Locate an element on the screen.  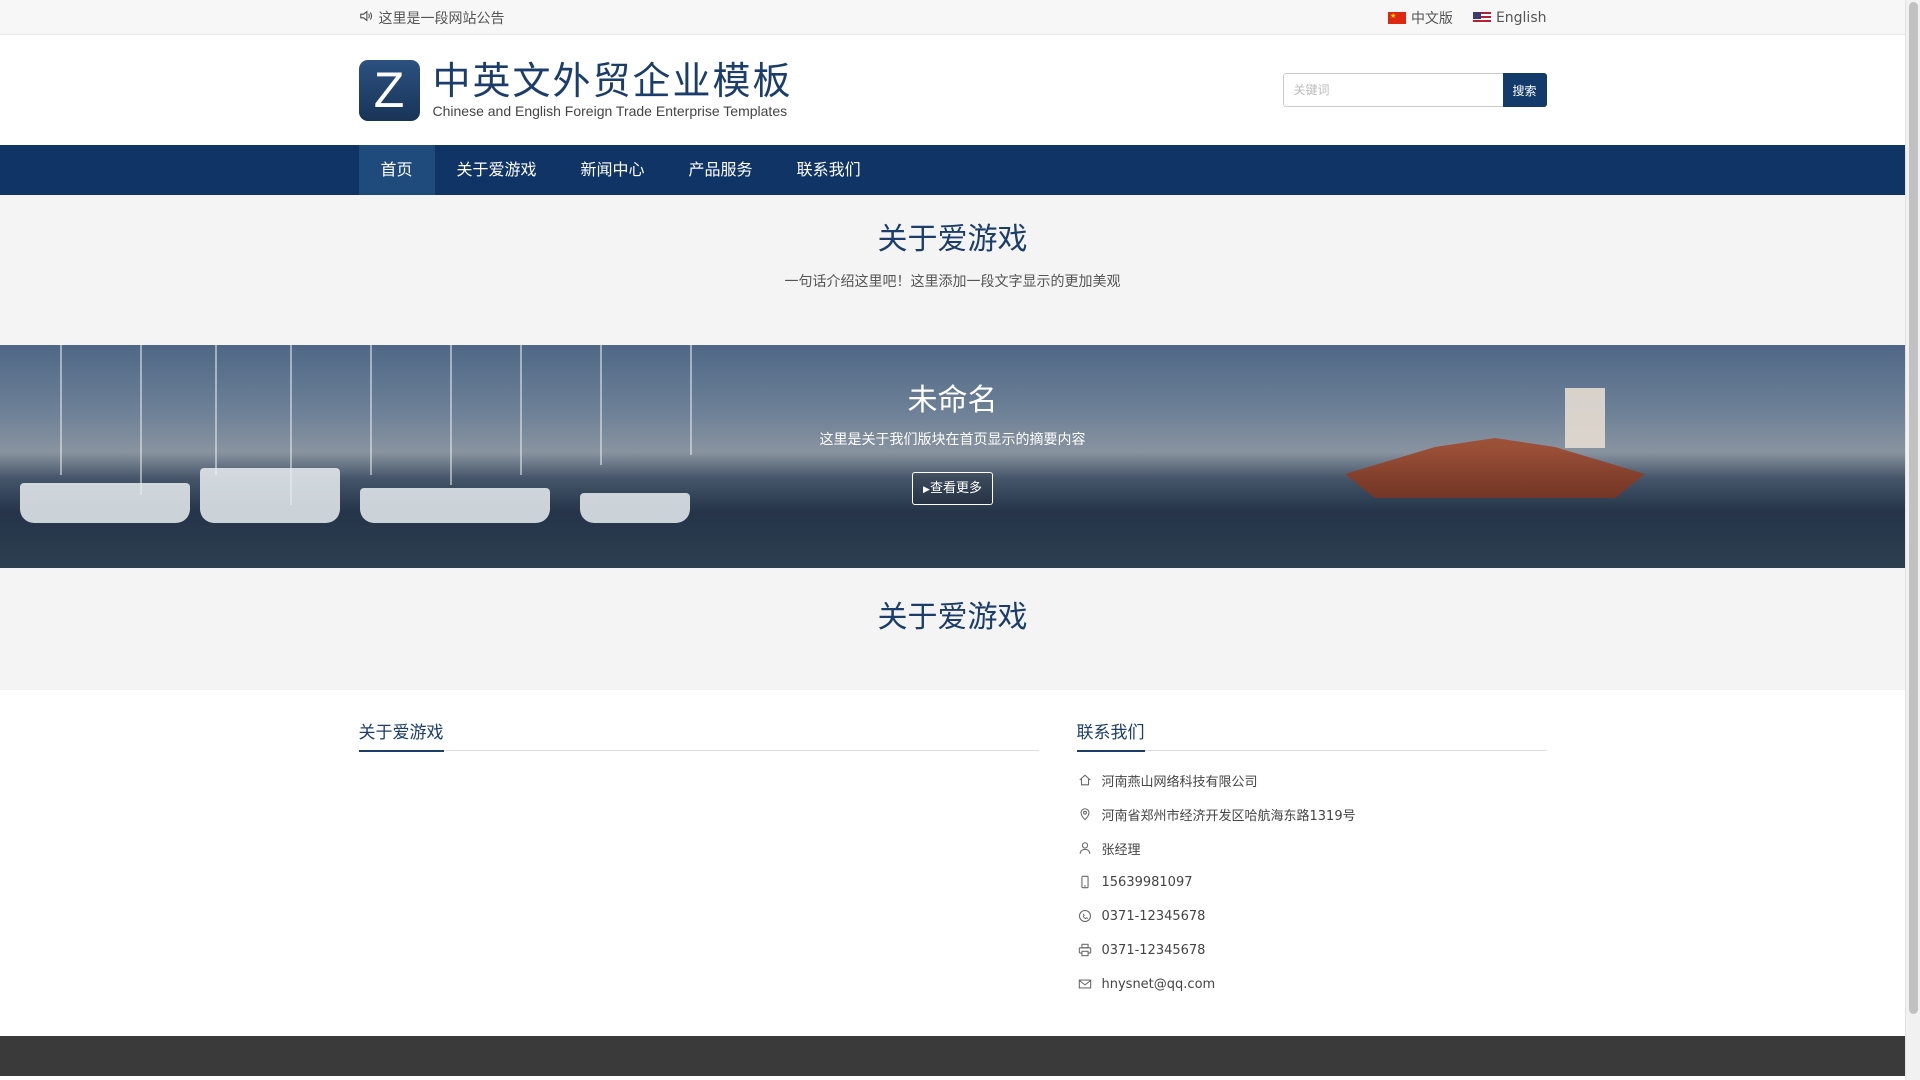
brand-title-cn: 中英文外贸企业模板 is located at coordinates (612, 81).